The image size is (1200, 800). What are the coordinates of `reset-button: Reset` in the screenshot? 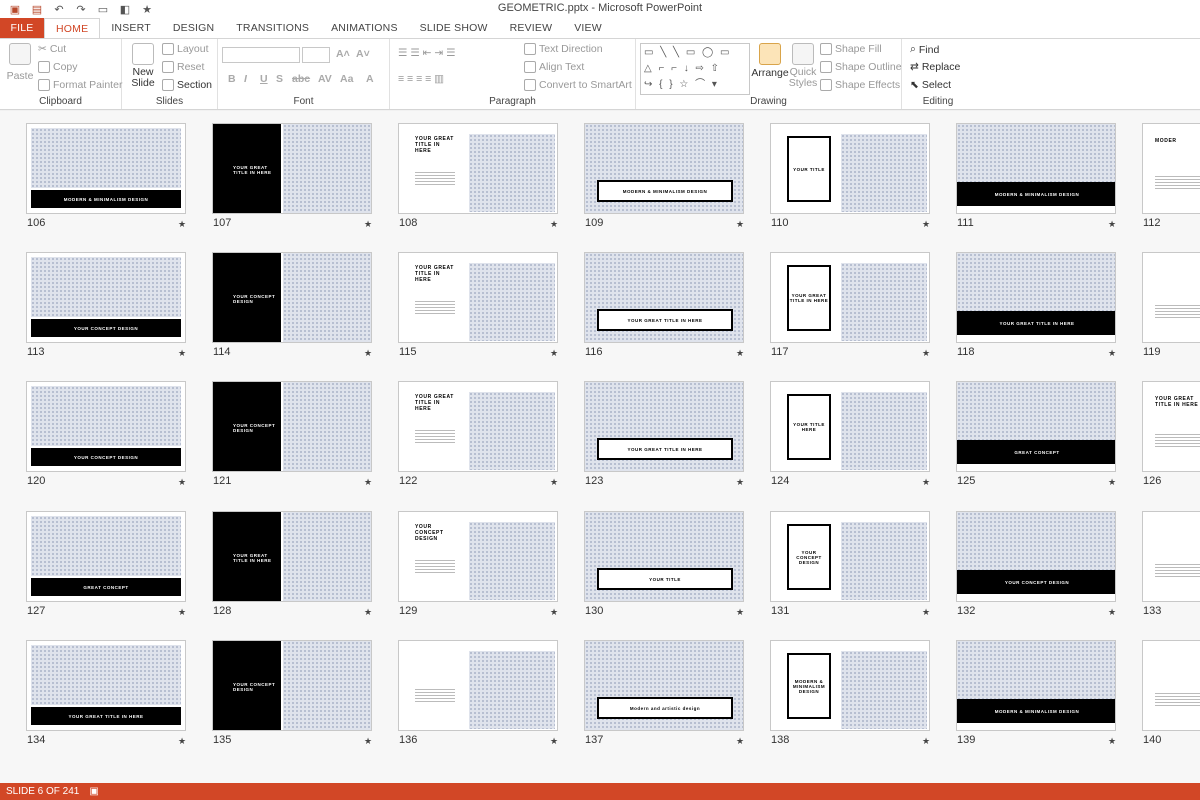 It's located at (183, 67).